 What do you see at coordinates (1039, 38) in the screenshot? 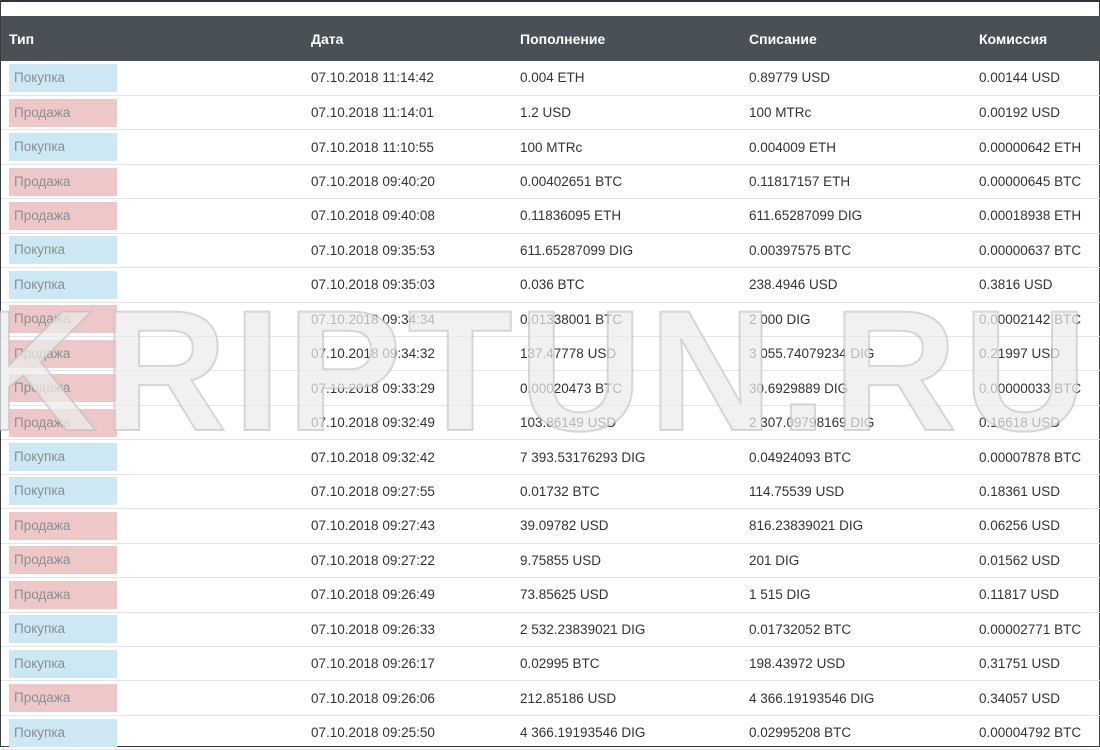
I see `header-fee: Комиссия` at bounding box center [1039, 38].